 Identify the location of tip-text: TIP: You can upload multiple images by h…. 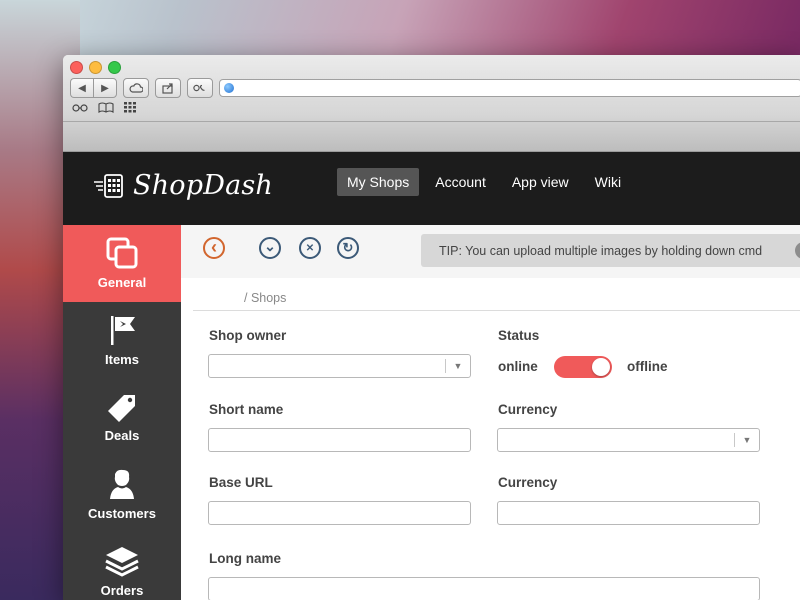
(601, 250).